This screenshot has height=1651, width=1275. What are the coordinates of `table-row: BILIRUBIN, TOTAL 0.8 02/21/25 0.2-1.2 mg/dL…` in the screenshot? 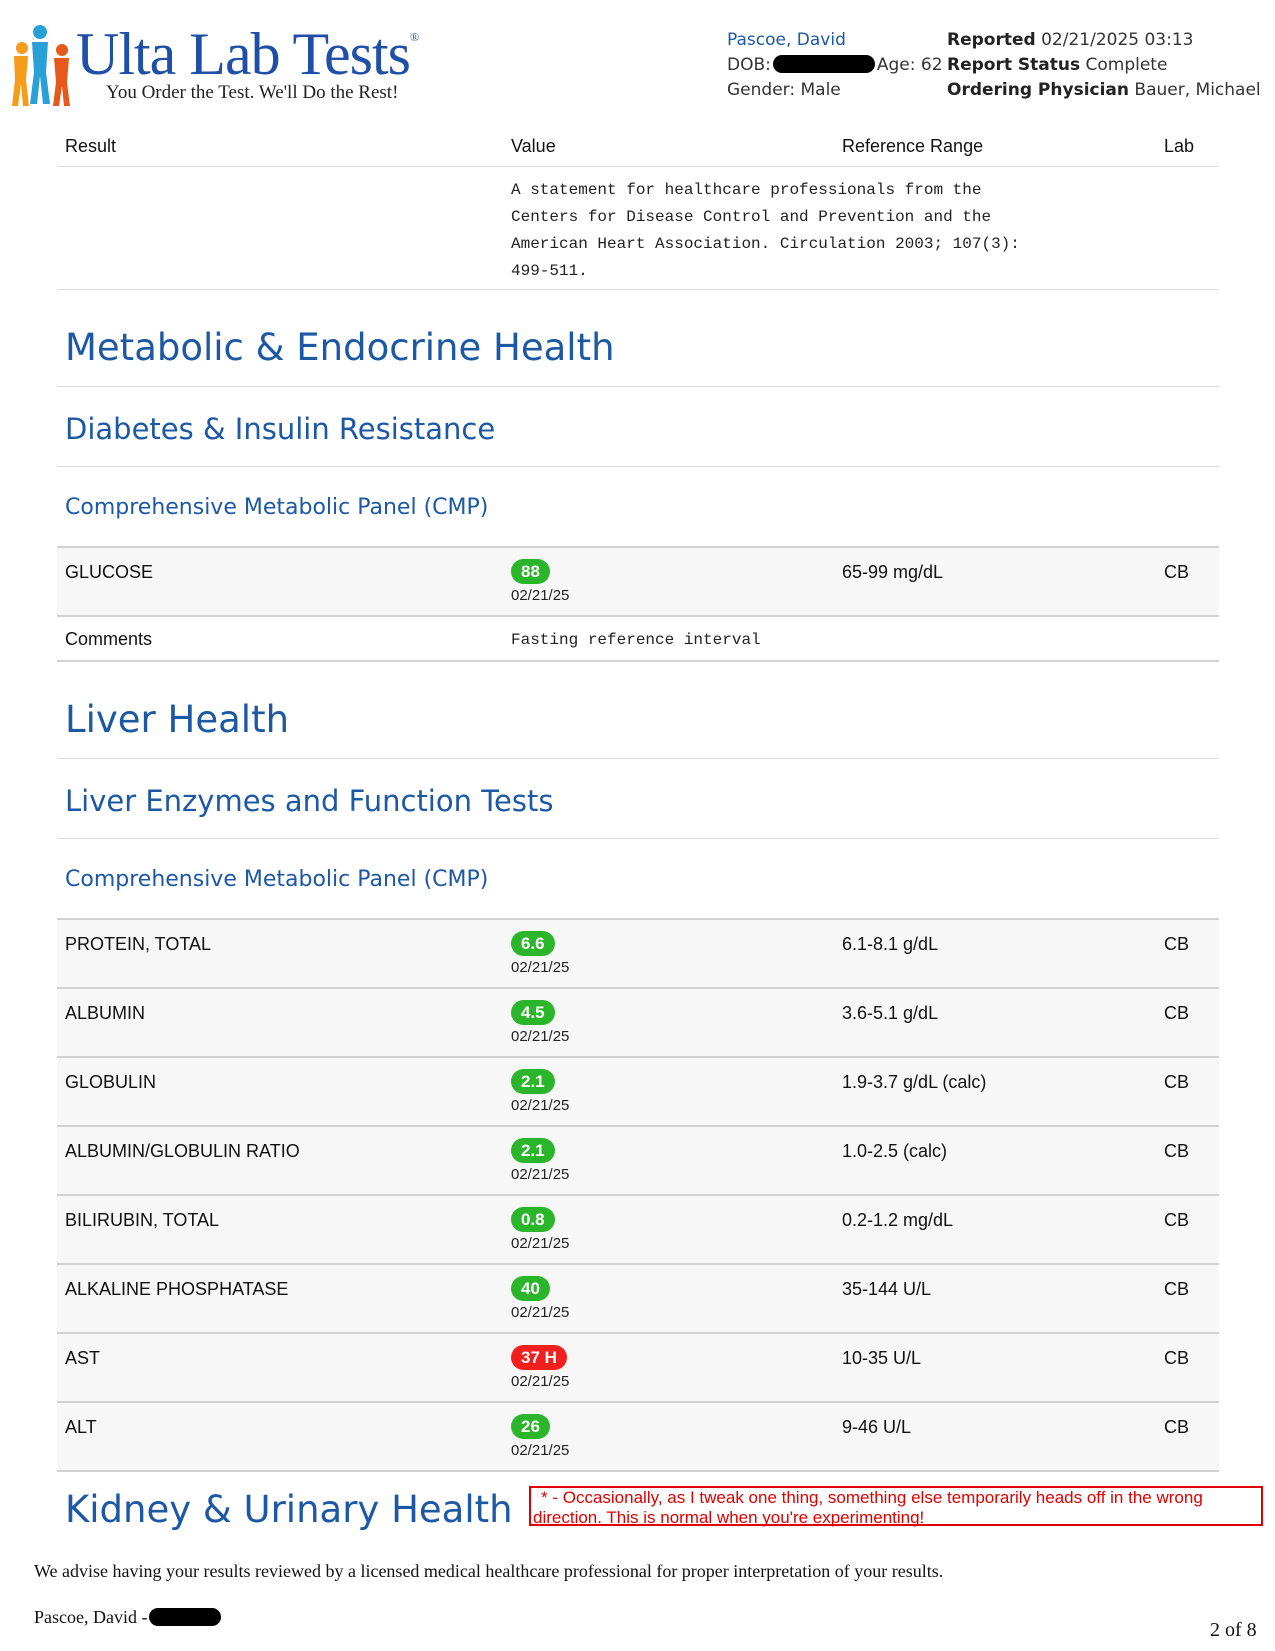 It's located at (638, 1230).